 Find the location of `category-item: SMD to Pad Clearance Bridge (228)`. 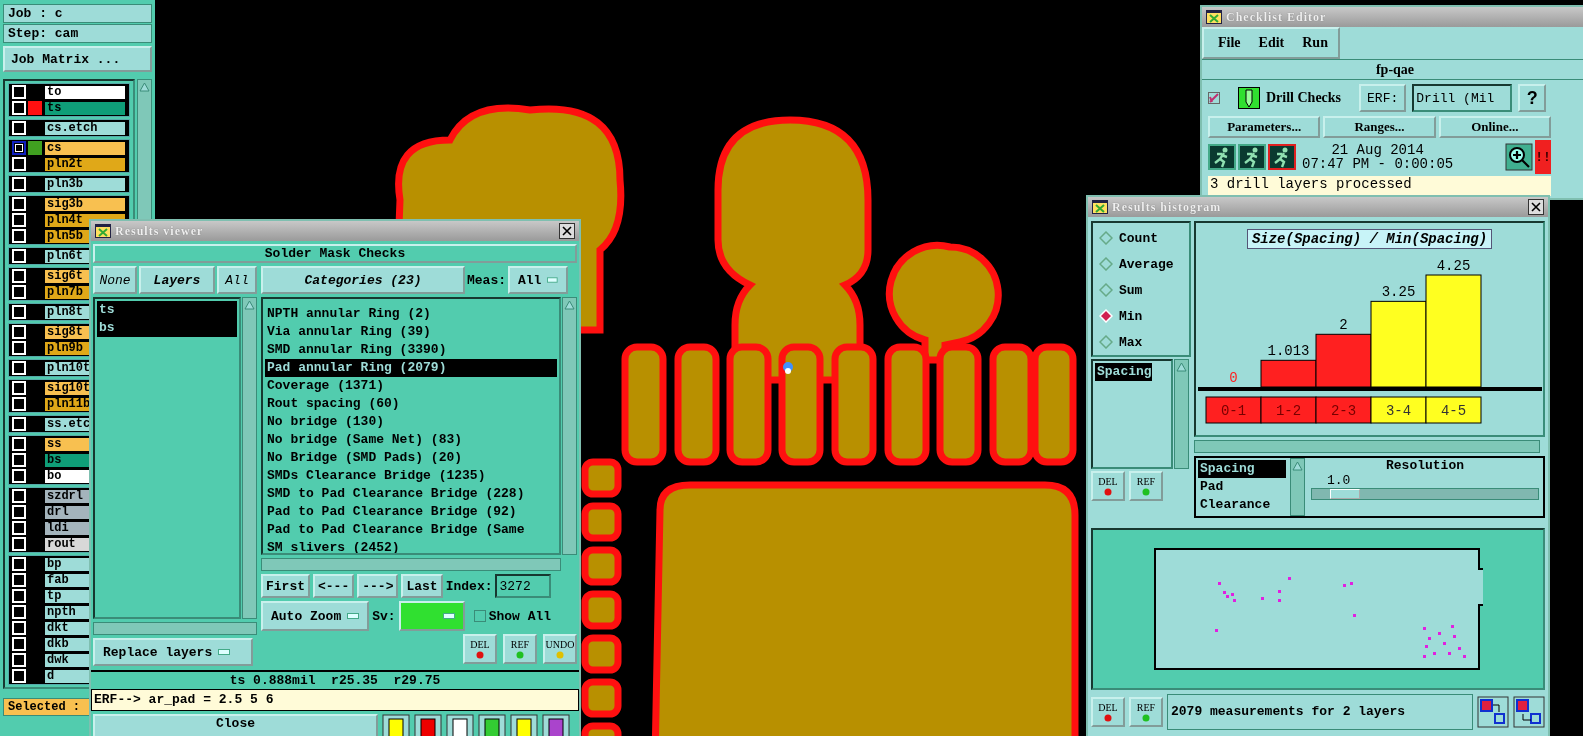

category-item: SMD to Pad Clearance Bridge (228) is located at coordinates (411, 494).